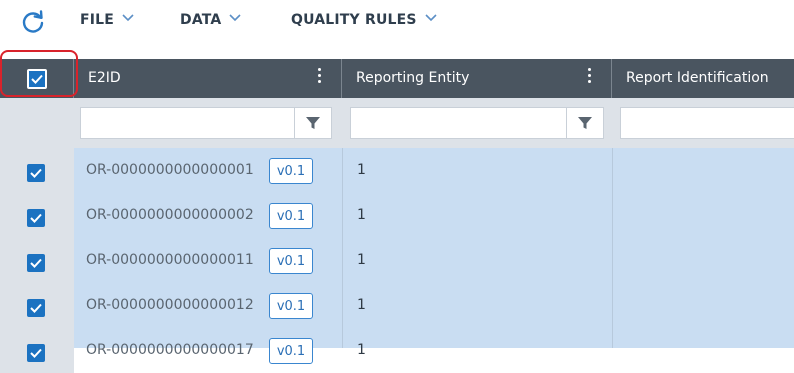 The image size is (794, 373). Describe the element at coordinates (170, 170) in the screenshot. I see `row-e2id: OR-0000000000000001` at that location.